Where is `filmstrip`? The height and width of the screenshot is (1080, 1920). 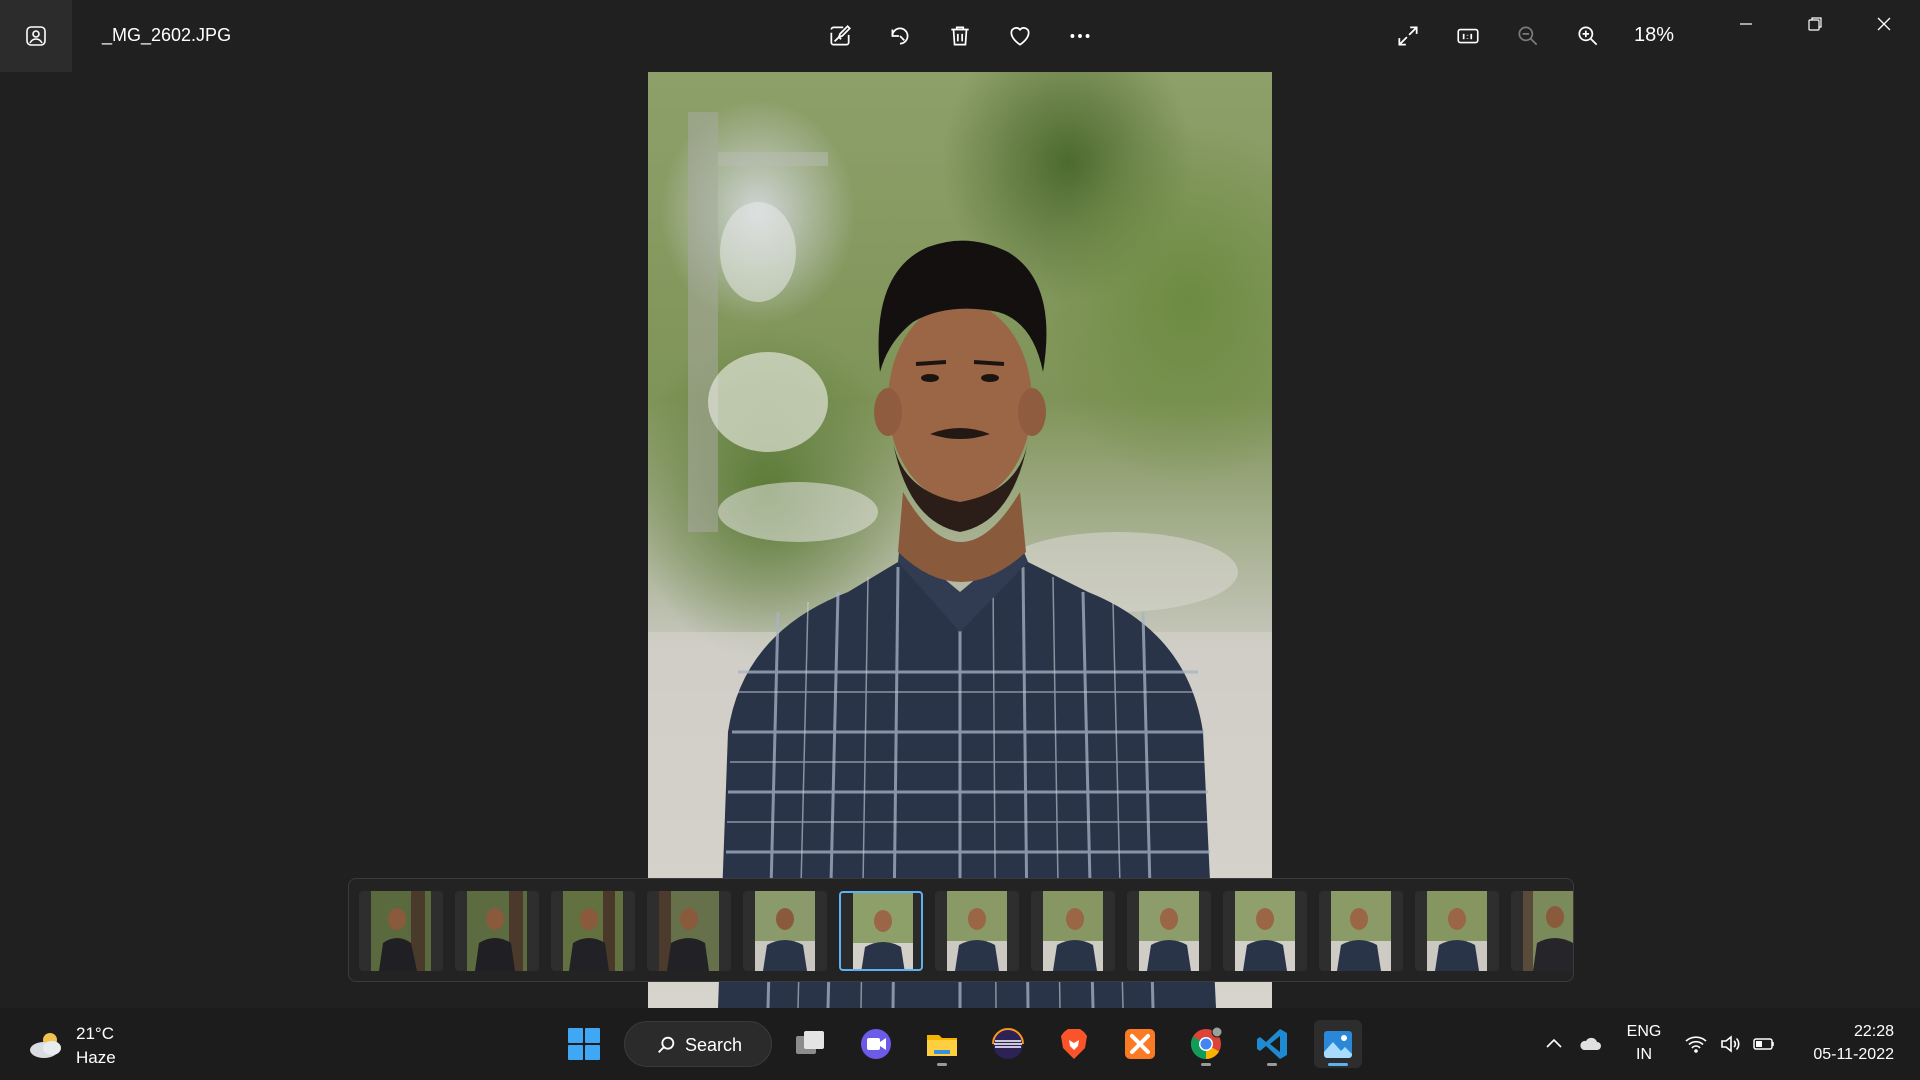 filmstrip is located at coordinates (961, 930).